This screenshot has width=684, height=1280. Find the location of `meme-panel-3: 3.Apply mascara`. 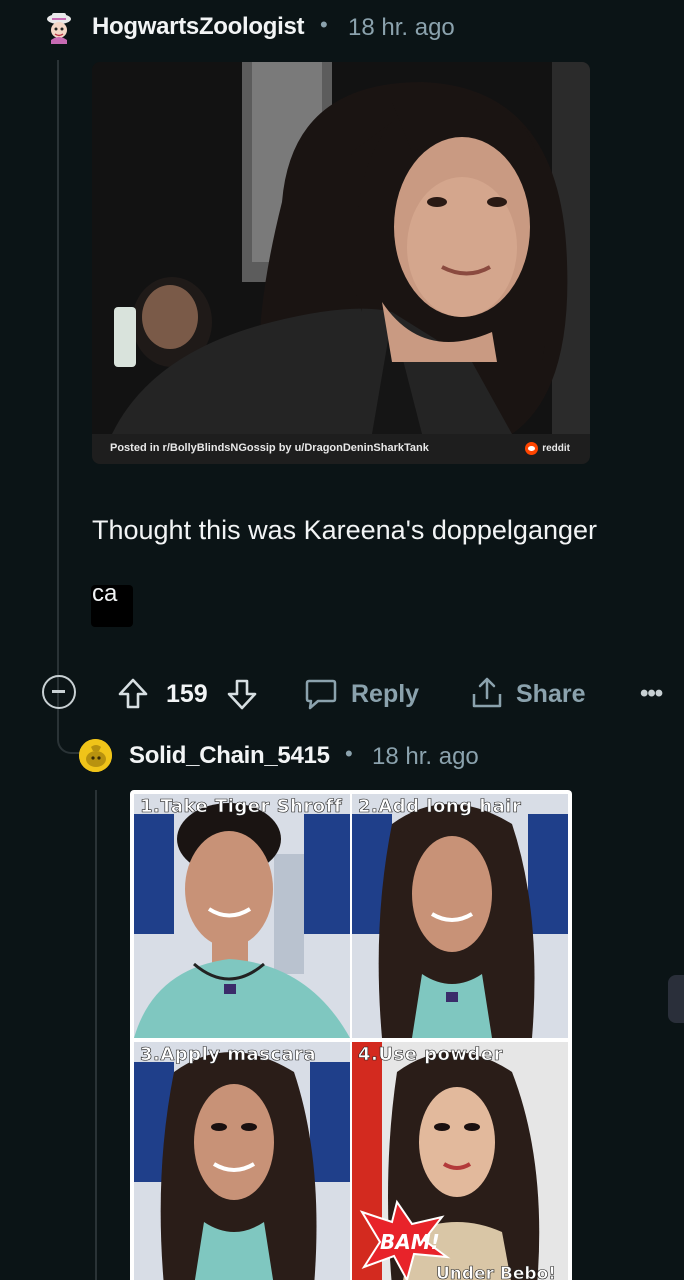

meme-panel-3: 3.Apply mascara is located at coordinates (242, 1161).